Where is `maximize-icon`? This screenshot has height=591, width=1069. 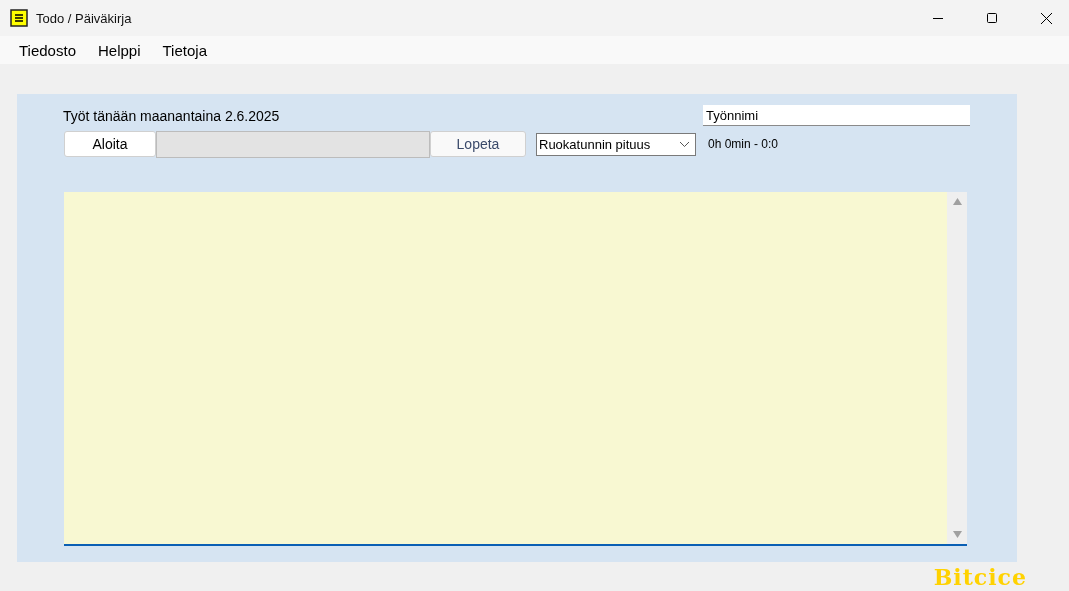
maximize-icon is located at coordinates (992, 18).